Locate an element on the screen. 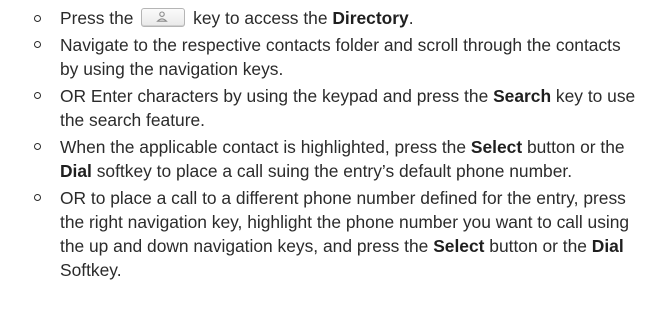 The height and width of the screenshot is (323, 656). directory-term: Directory is located at coordinates (370, 18).